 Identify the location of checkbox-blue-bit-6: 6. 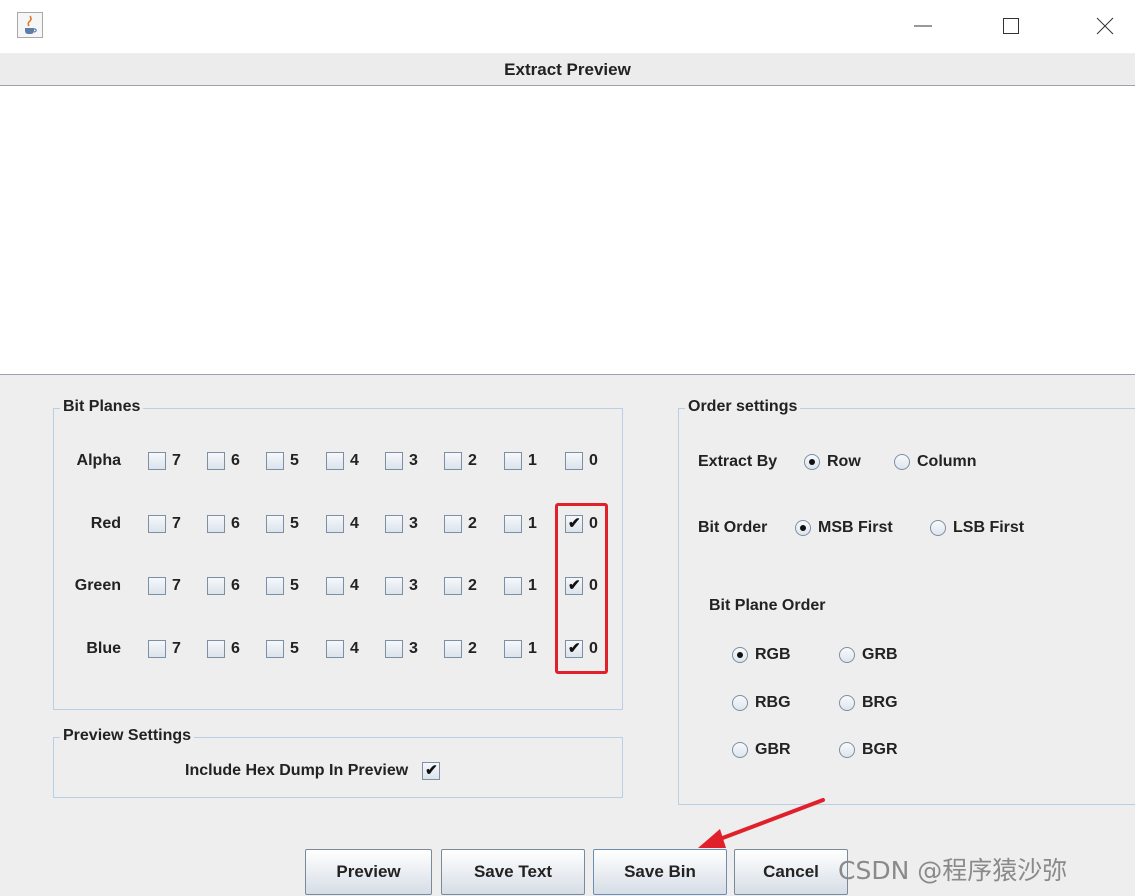
(223, 649).